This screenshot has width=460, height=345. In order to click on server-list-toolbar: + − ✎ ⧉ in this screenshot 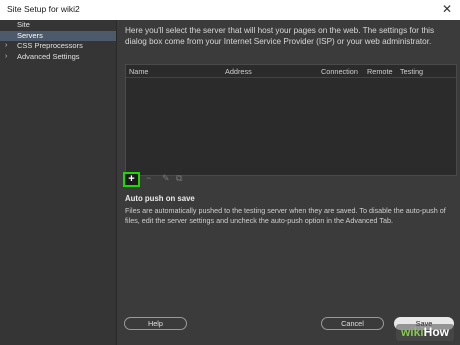, I will do `click(183, 179)`.